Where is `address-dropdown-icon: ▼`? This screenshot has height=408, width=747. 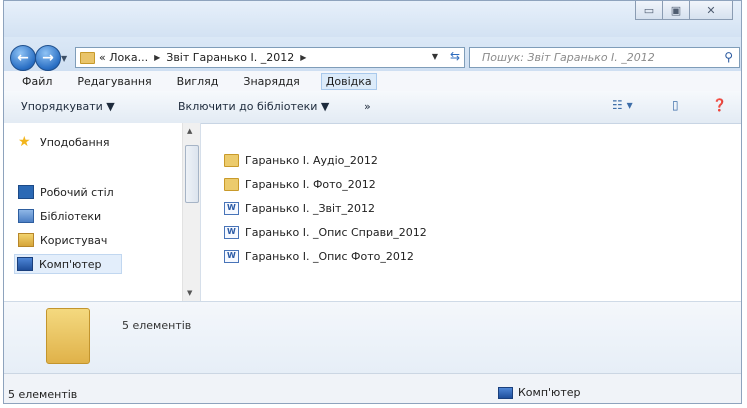
address-dropdown-icon: ▼ is located at coordinates (435, 56).